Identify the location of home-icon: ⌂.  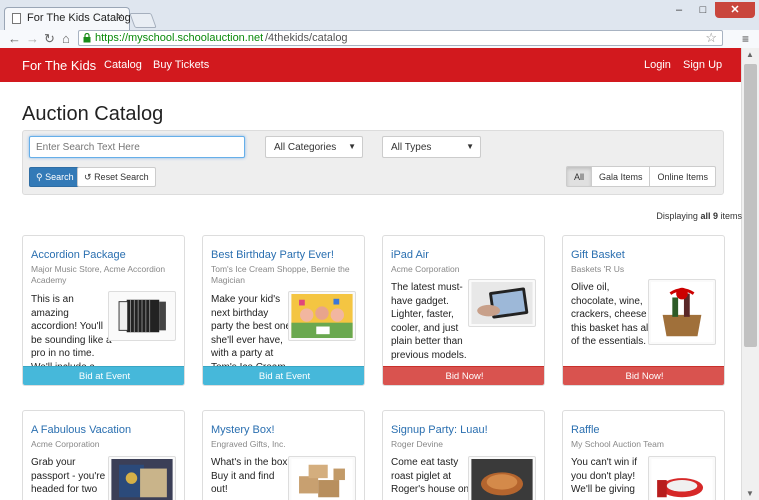
(66, 38).